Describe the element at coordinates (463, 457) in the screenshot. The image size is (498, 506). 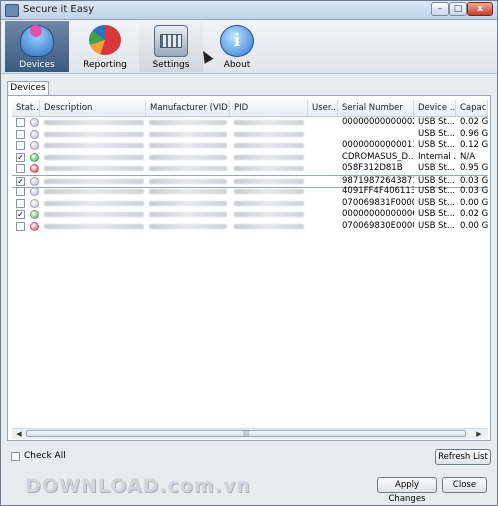
I see `refresh-list-button: Refresh List` at that location.